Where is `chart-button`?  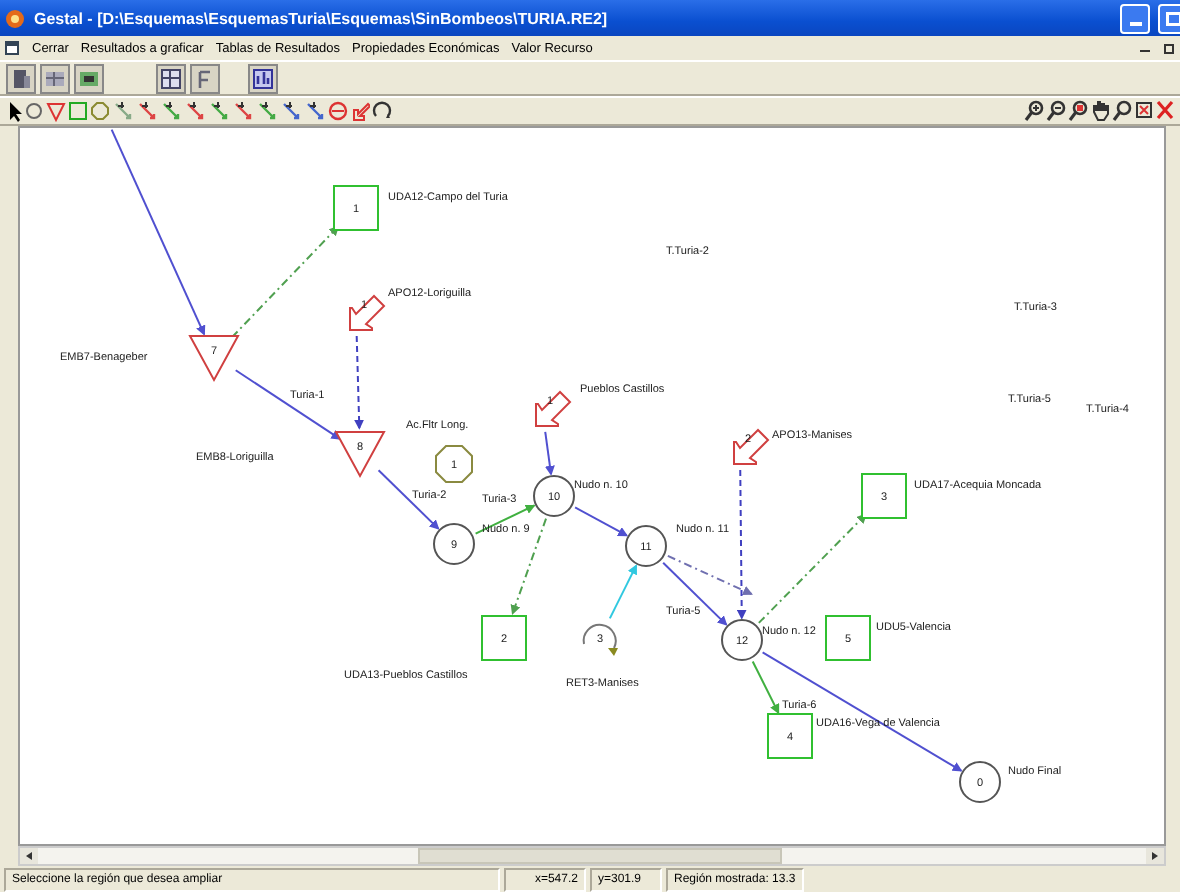 chart-button is located at coordinates (263, 78).